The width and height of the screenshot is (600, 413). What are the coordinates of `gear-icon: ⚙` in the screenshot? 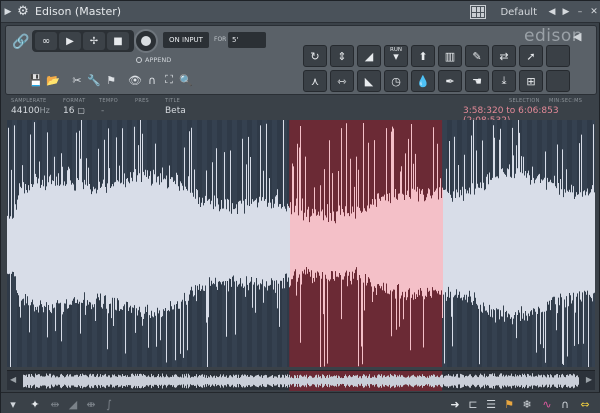 It's located at (23, 12).